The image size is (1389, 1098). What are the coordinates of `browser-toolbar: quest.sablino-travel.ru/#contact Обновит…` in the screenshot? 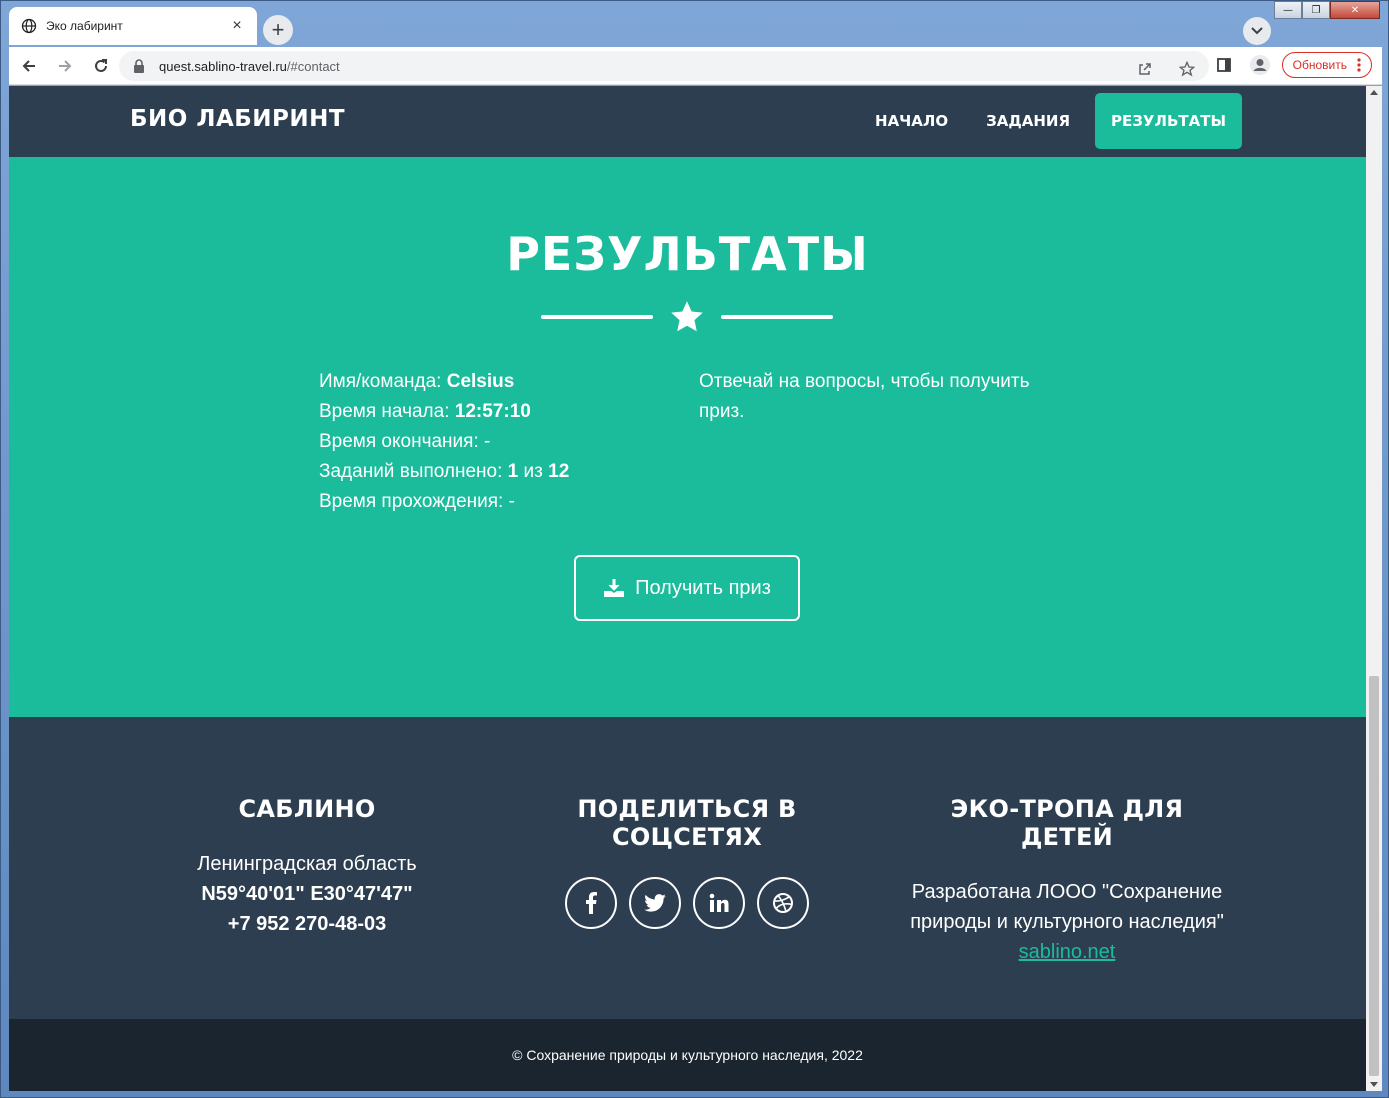 It's located at (695, 66).